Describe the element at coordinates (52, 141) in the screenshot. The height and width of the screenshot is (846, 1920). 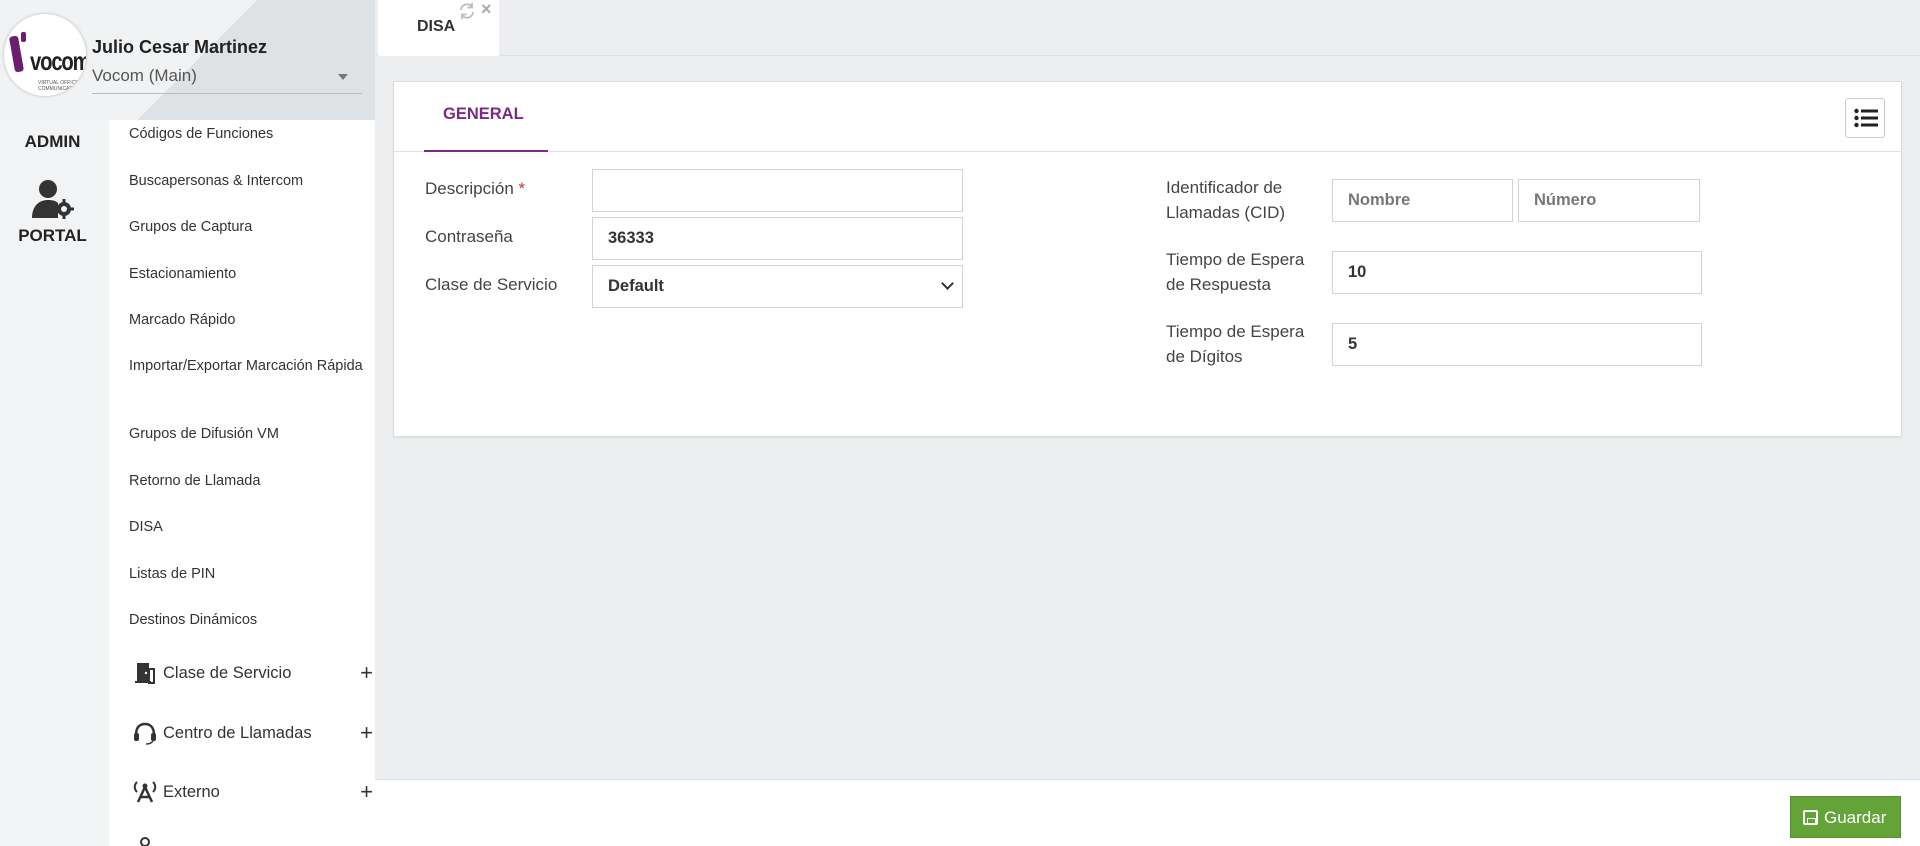
I see `rail-admin-label: ADMIN` at that location.